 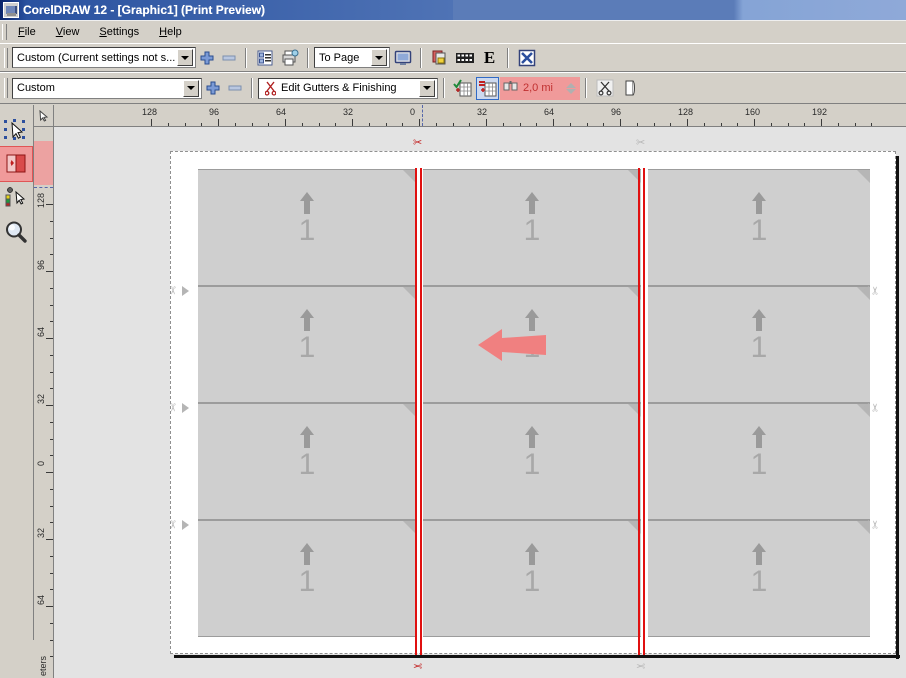 What do you see at coordinates (191, 88) in the screenshot?
I see `chevron-down-icon-layout` at bounding box center [191, 88].